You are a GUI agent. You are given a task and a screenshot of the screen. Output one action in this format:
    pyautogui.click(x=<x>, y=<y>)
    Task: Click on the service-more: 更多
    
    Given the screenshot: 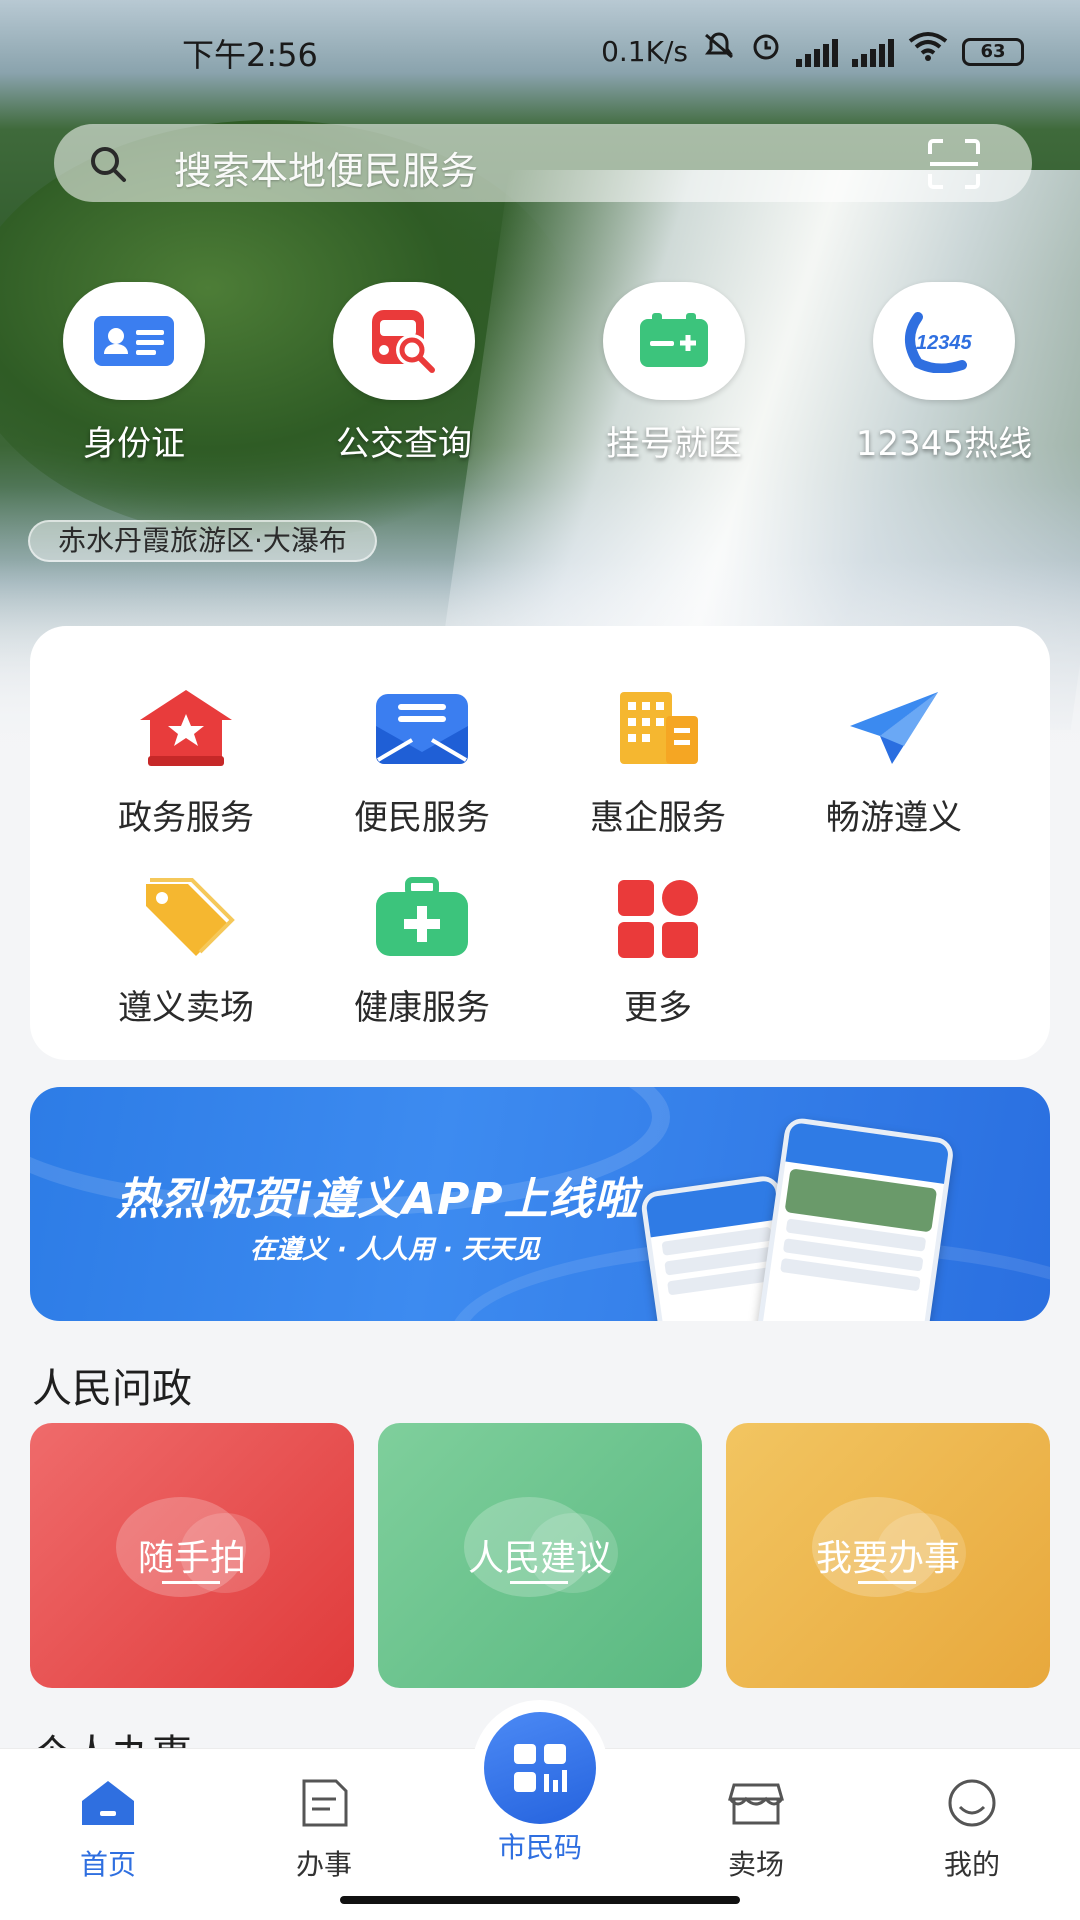 What is the action you would take?
    pyautogui.click(x=658, y=952)
    